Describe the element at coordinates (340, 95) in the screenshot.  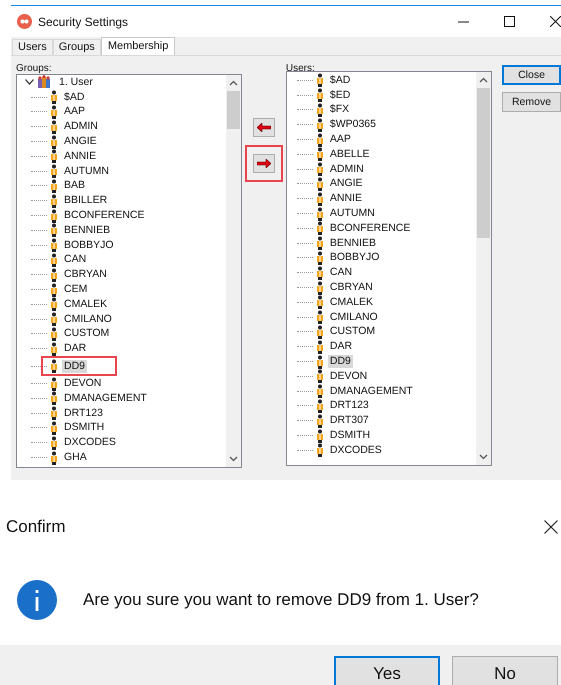
I see `list-item: $ED` at that location.